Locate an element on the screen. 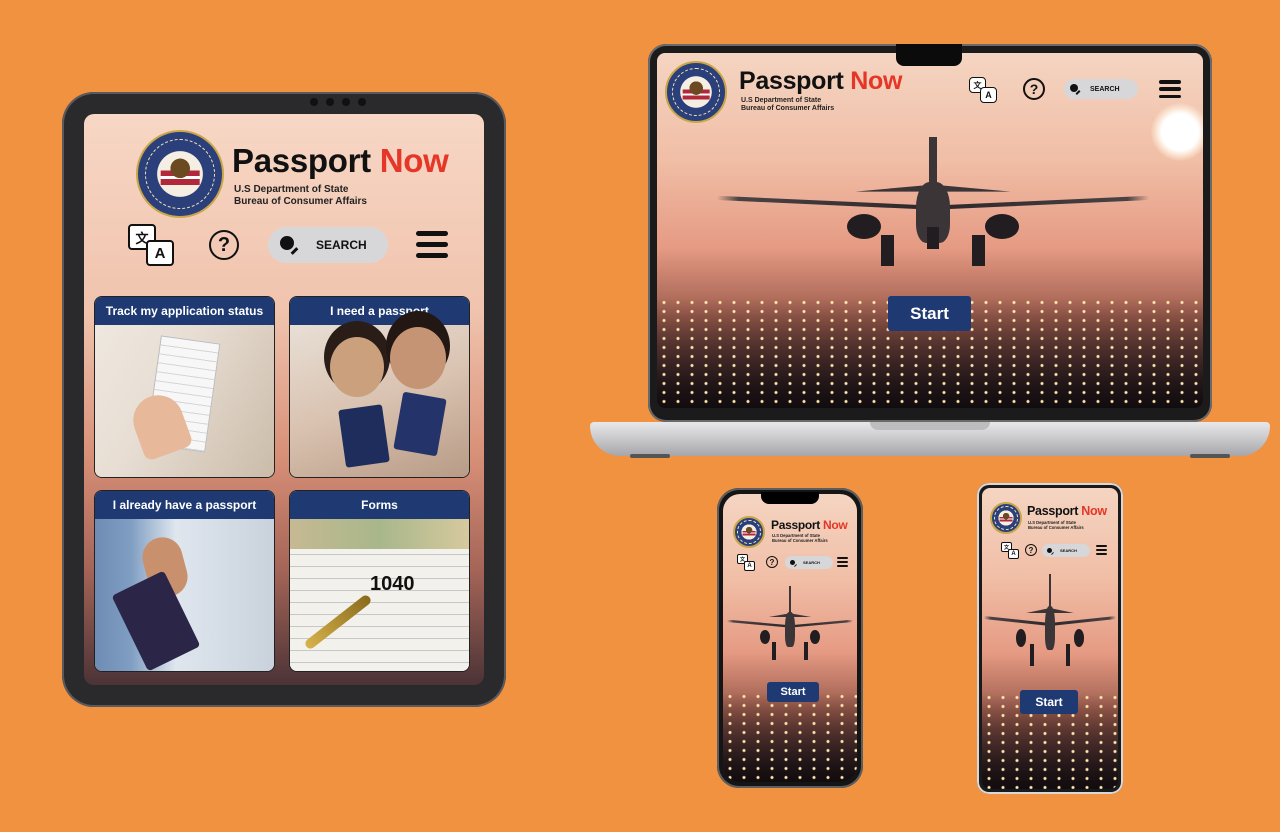 The image size is (1280, 832). card-label: Forms is located at coordinates (379, 505).